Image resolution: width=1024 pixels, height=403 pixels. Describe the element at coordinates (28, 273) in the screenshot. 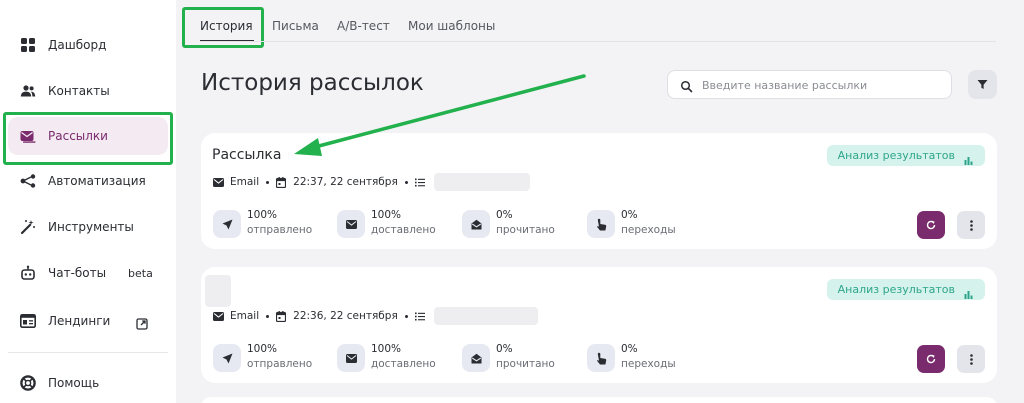

I see `robot-icon` at that location.